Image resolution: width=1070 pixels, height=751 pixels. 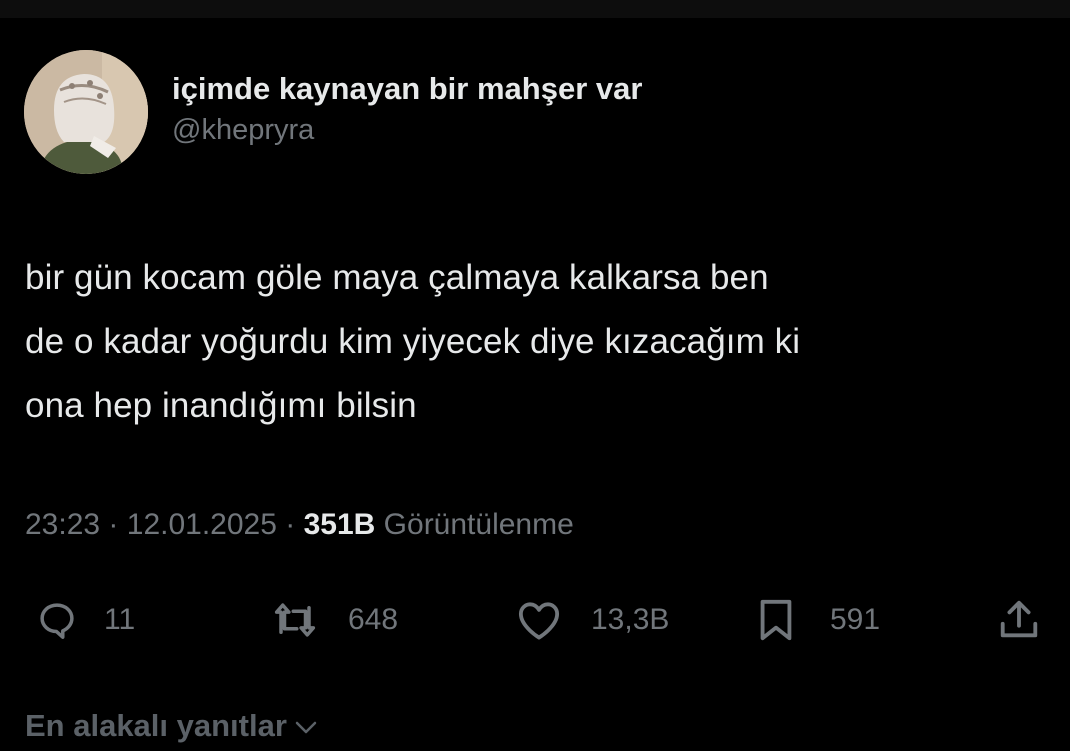 What do you see at coordinates (62, 524) in the screenshot?
I see `tweet-time: 23:23` at bounding box center [62, 524].